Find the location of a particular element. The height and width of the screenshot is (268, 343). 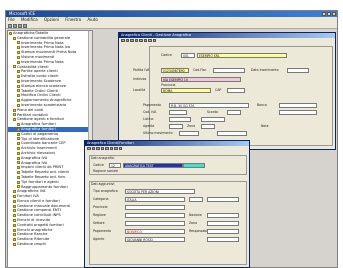

banca-field is located at coordinates (298, 105).